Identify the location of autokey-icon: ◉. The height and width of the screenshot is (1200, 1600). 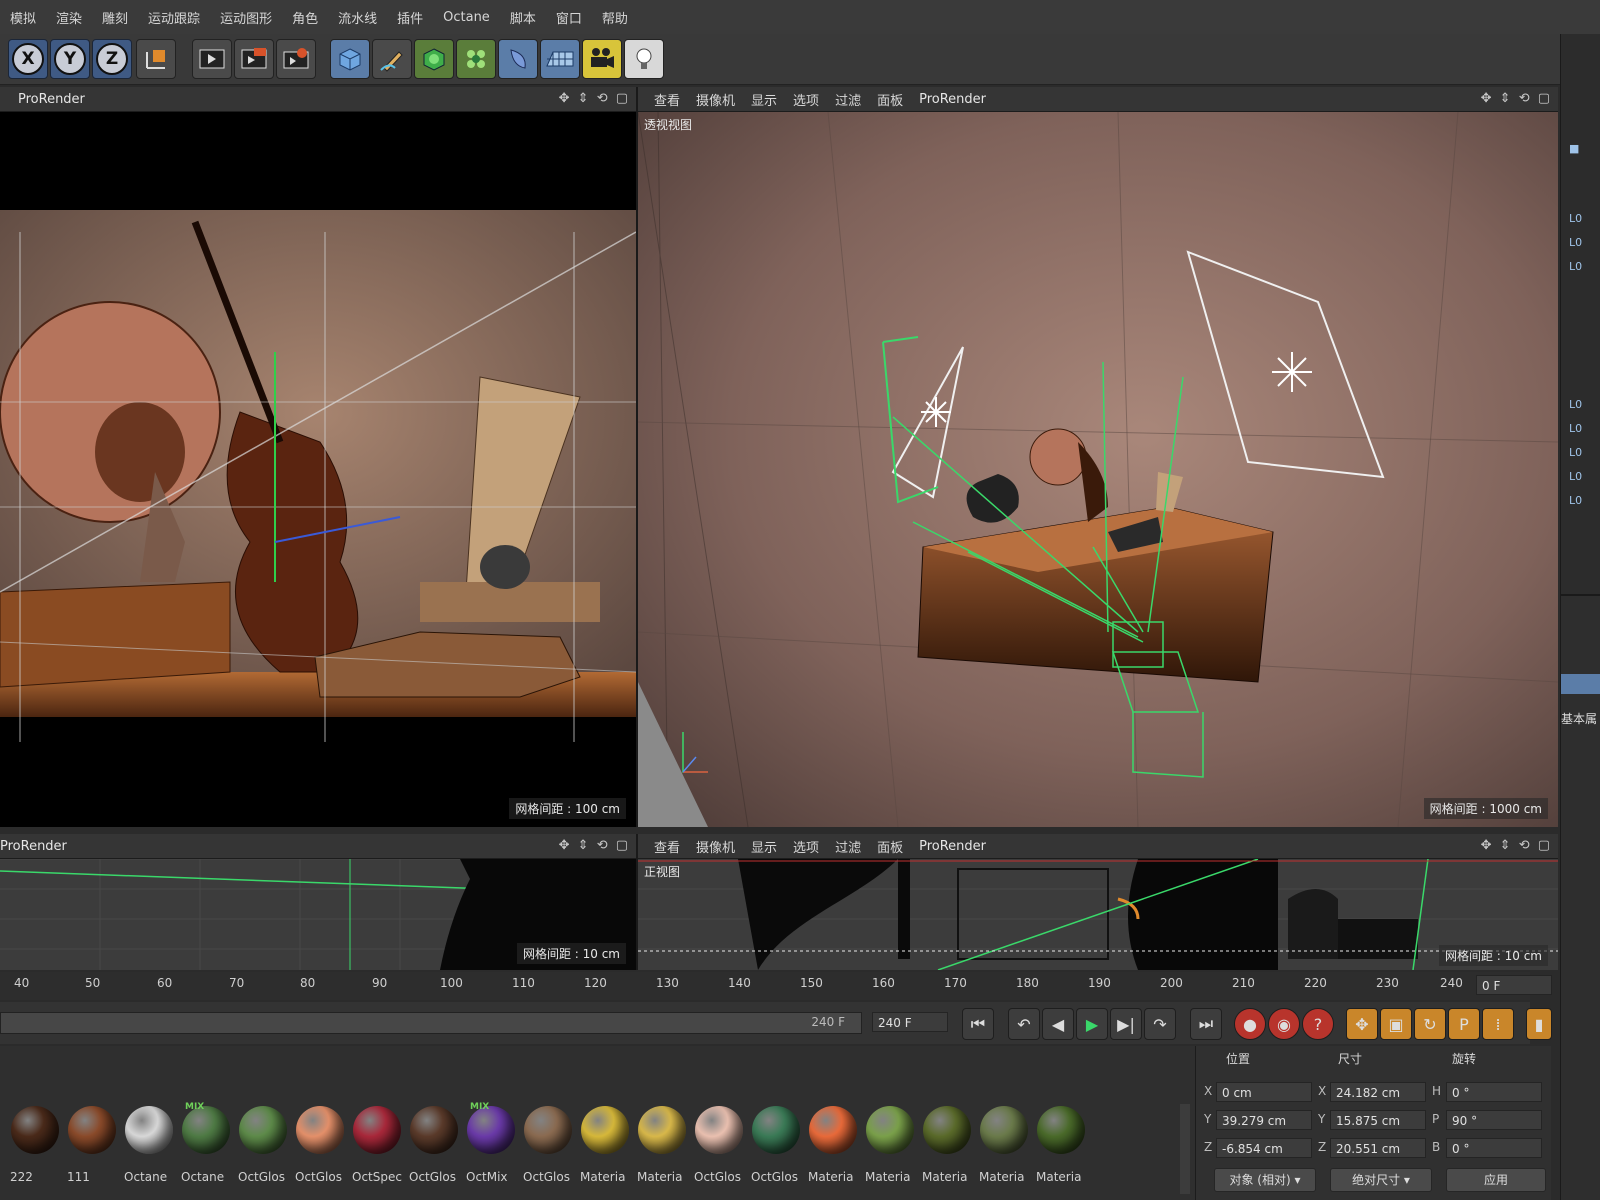
(1284, 1024).